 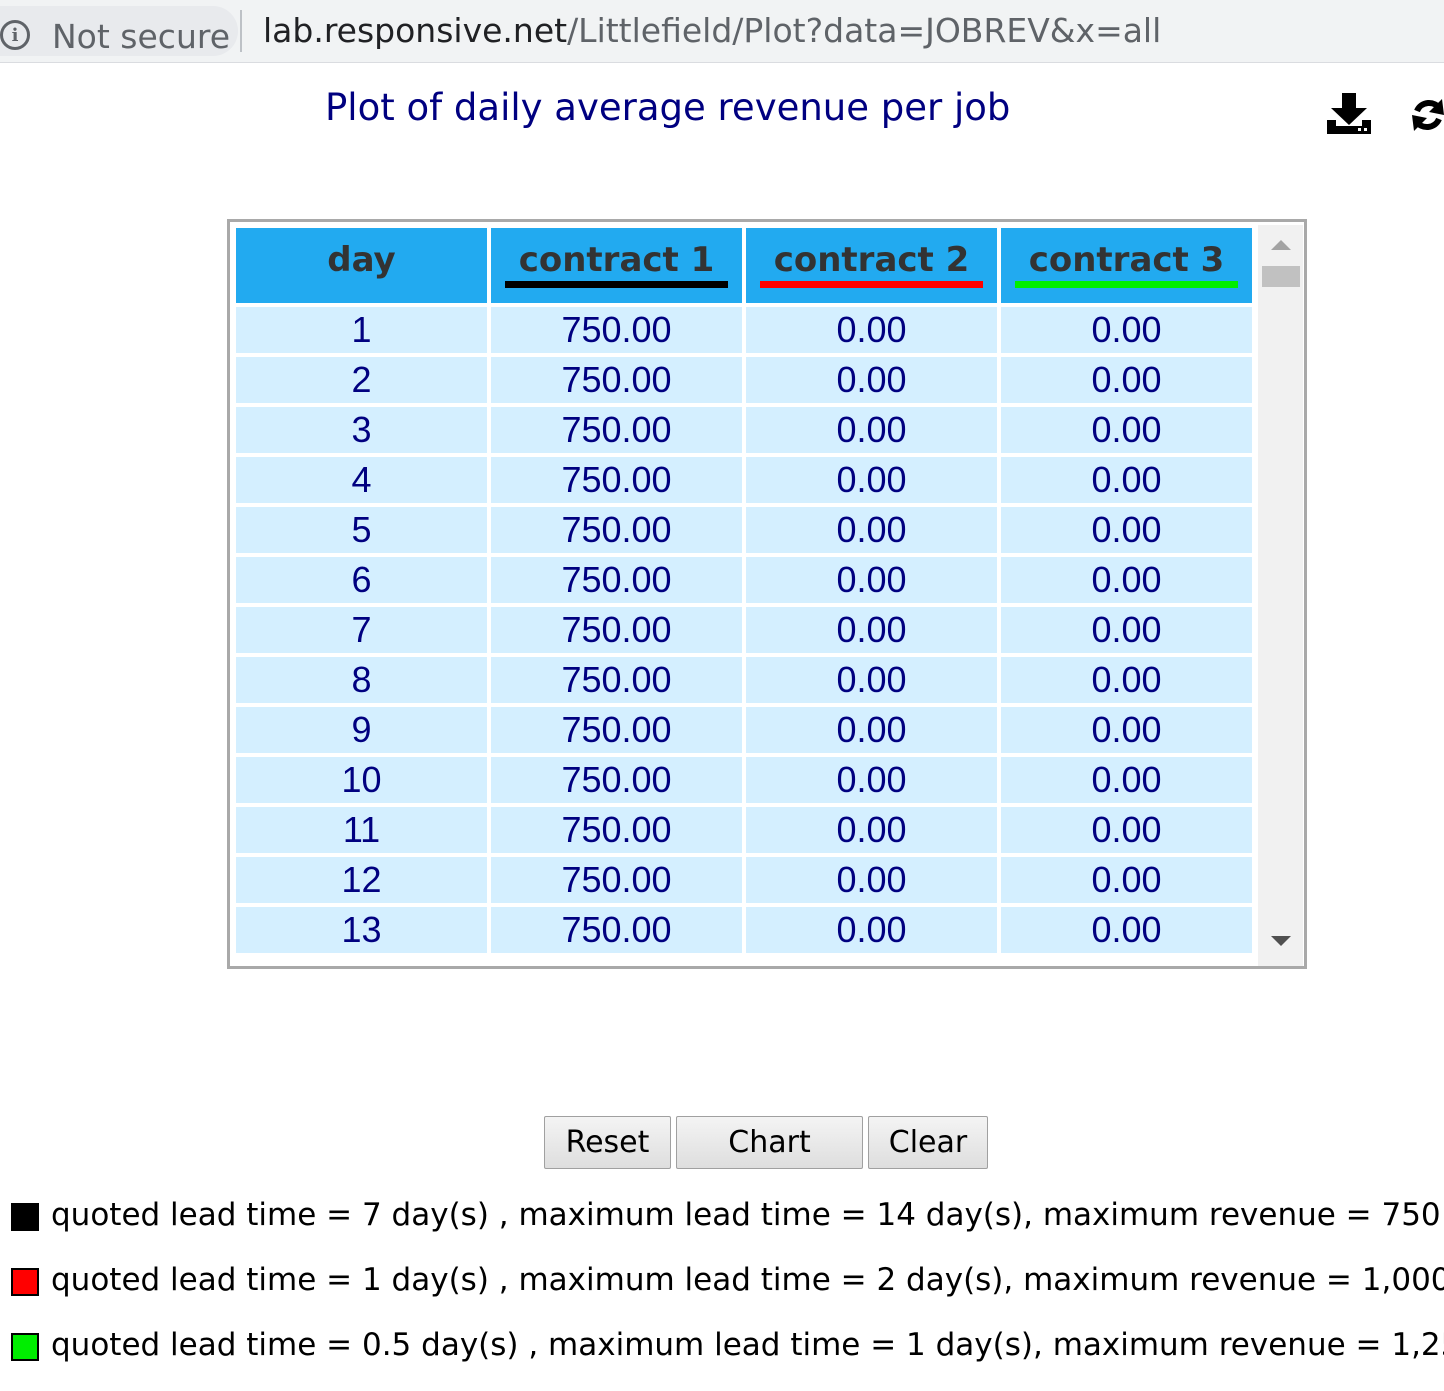 What do you see at coordinates (361, 880) in the screenshot?
I see `cell-day: 12` at bounding box center [361, 880].